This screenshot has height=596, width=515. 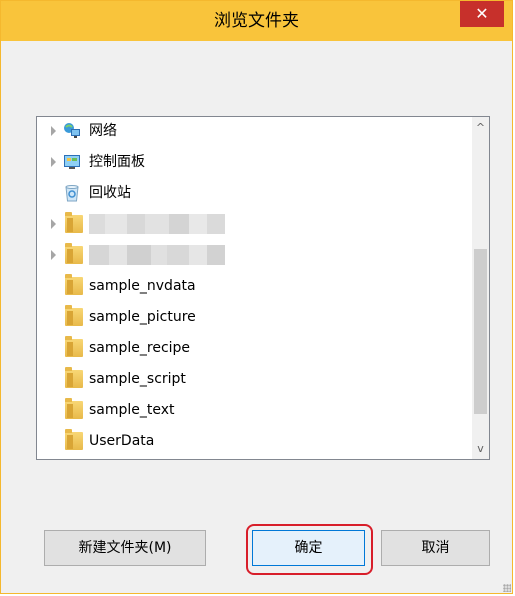 I want to click on close-button: ✕, so click(x=482, y=14).